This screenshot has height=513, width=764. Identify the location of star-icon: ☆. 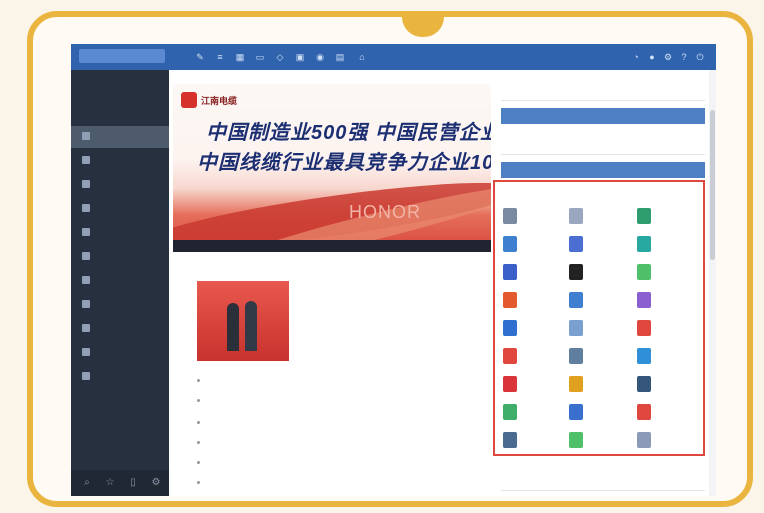
(110, 483).